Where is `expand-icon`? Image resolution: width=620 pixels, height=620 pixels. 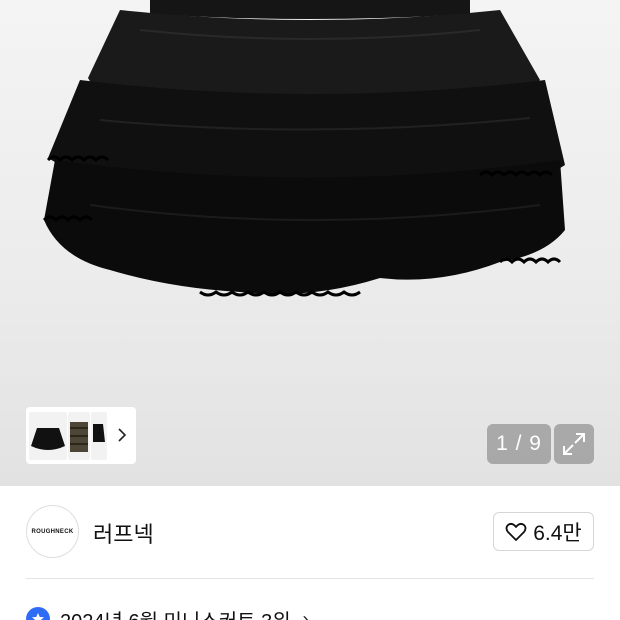 expand-icon is located at coordinates (574, 444).